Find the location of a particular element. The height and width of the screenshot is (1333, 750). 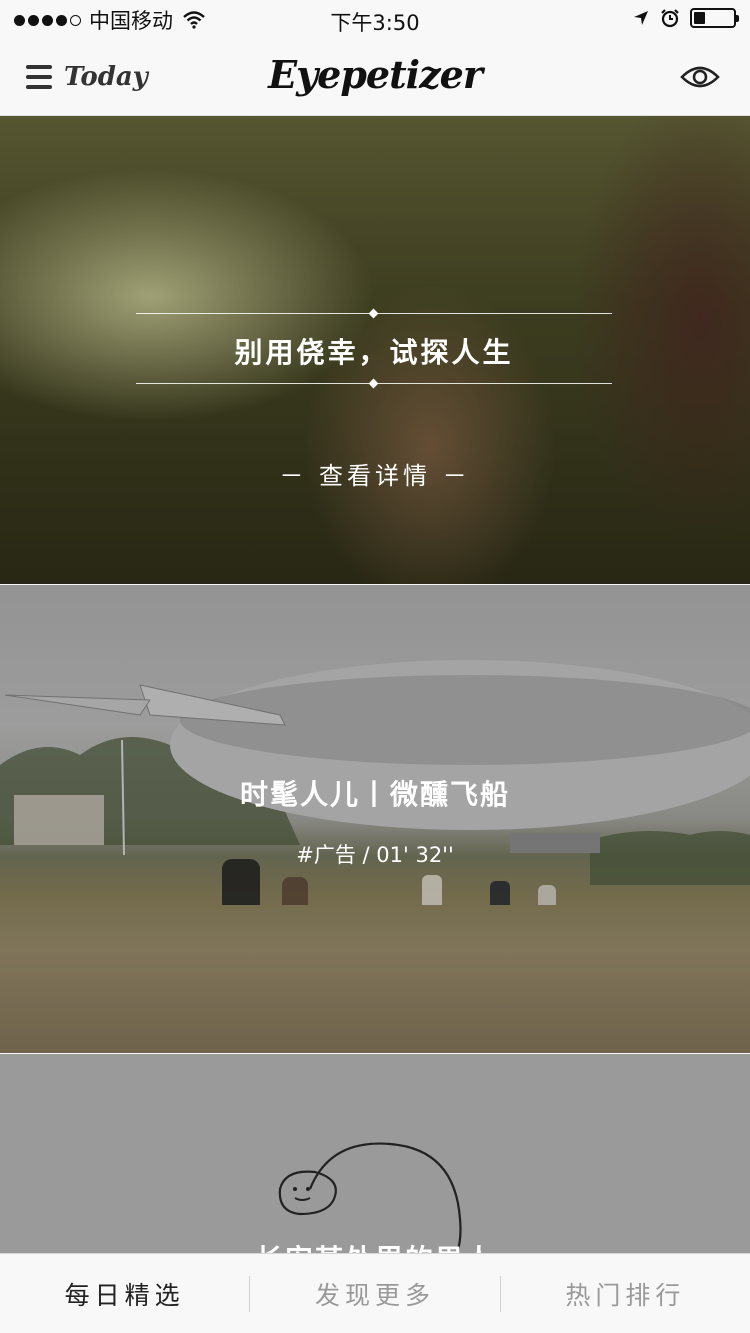

carrier-name: 中国移动 is located at coordinates (131, 21).